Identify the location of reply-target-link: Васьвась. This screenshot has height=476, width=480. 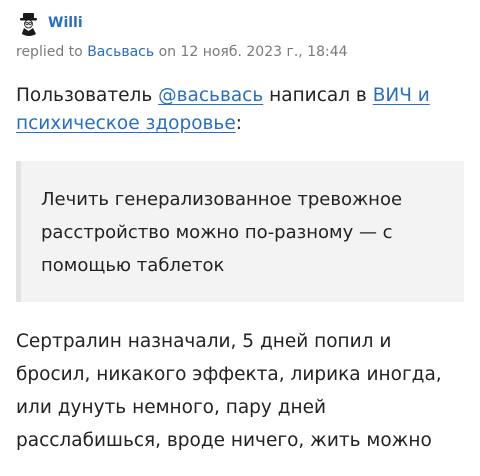
(120, 52).